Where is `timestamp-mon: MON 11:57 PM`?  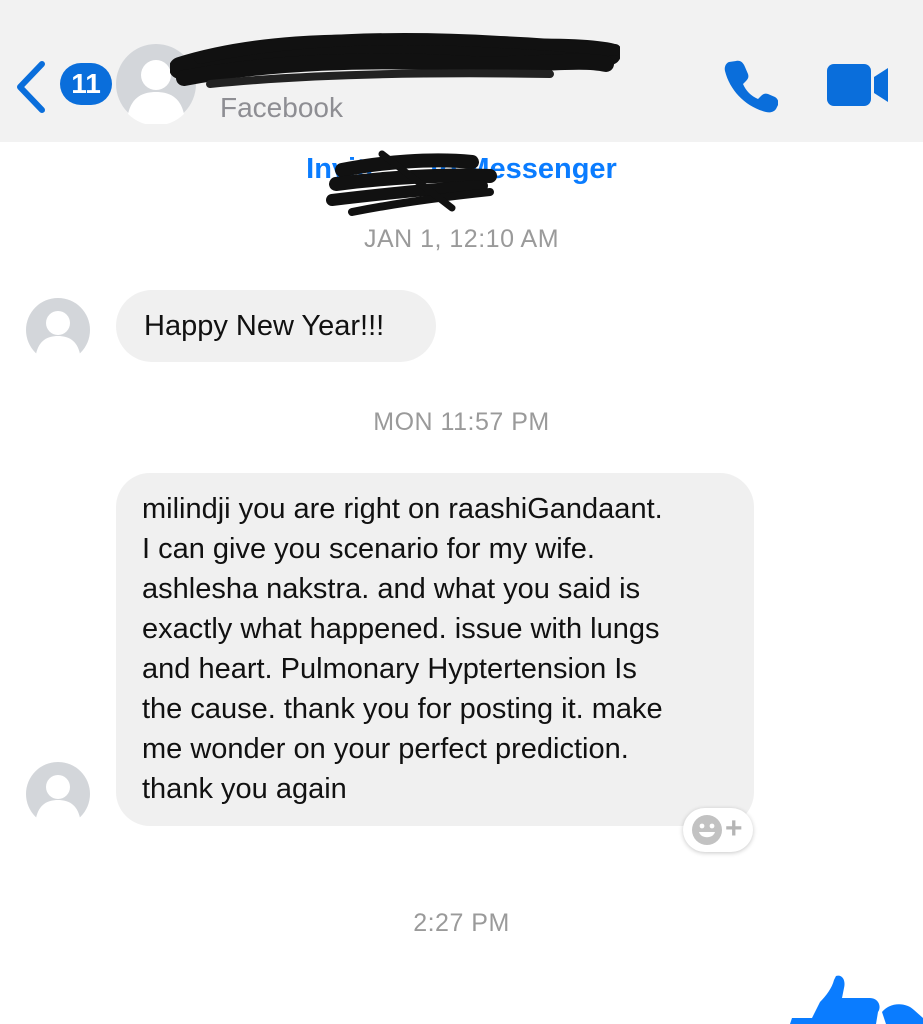 timestamp-mon: MON 11:57 PM is located at coordinates (461, 422).